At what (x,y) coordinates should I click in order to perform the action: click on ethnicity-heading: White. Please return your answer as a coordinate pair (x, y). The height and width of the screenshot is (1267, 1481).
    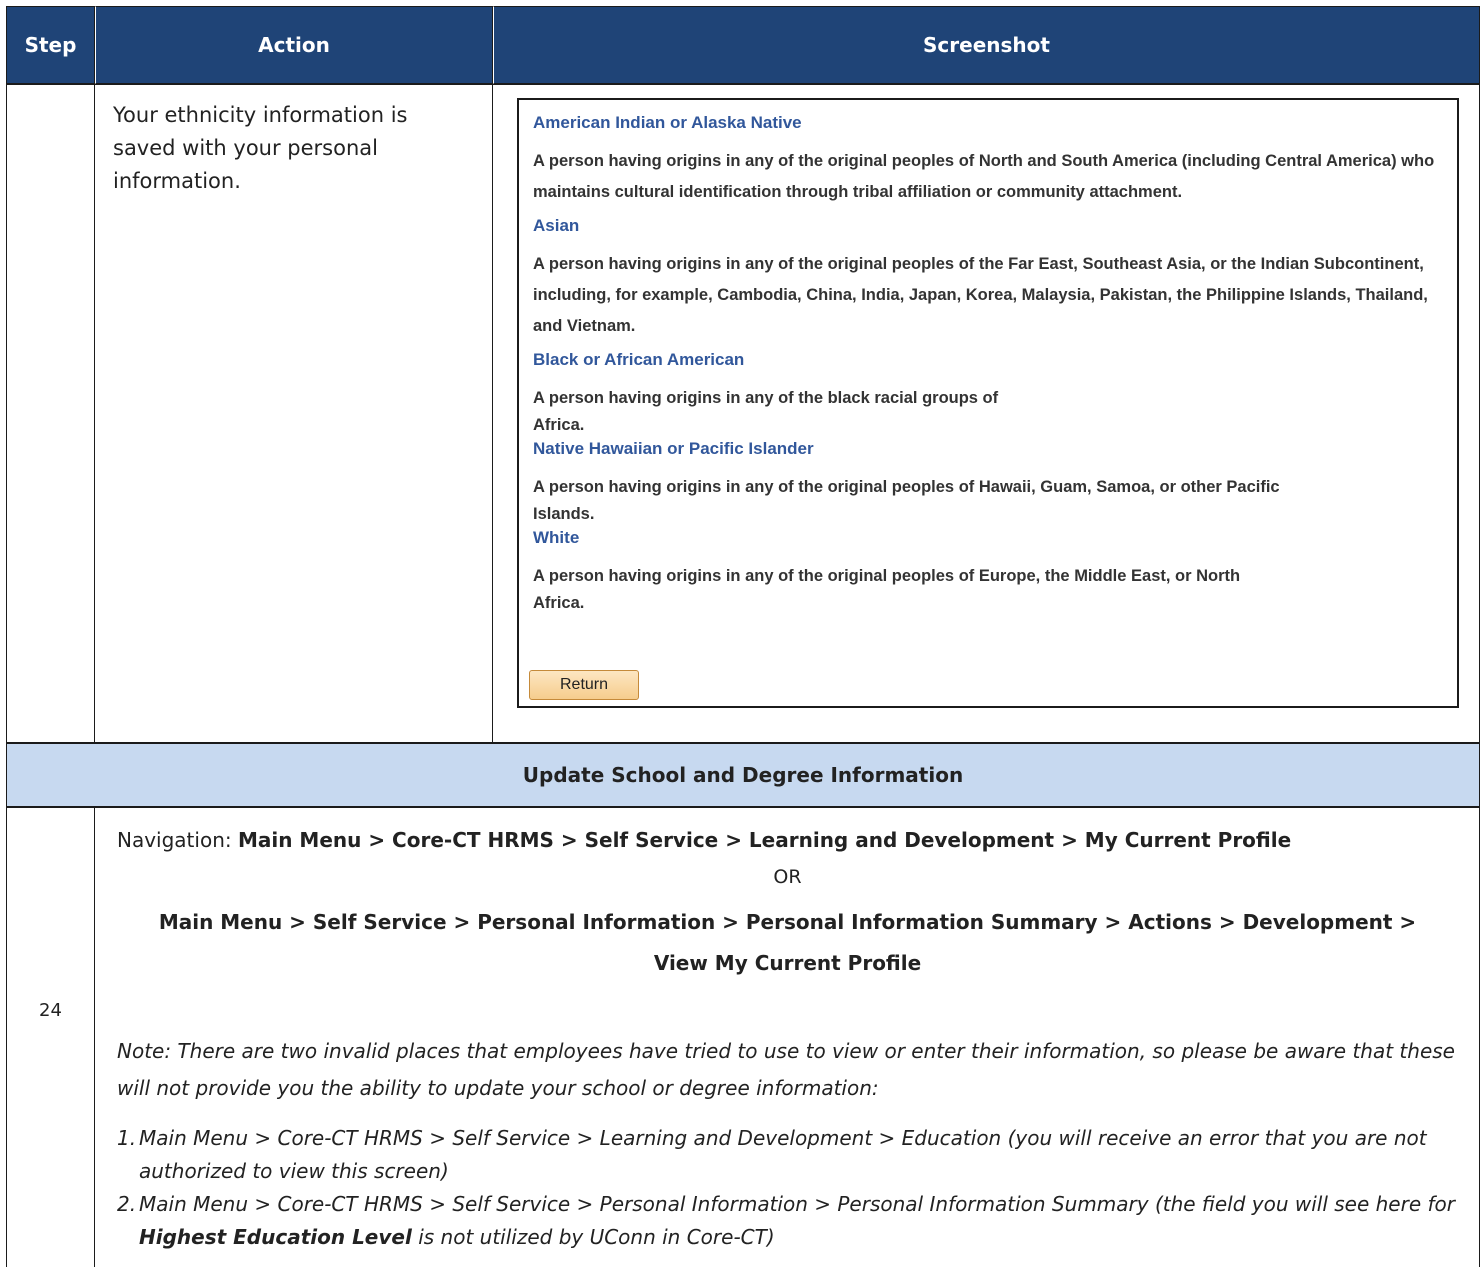
    Looking at the image, I should click on (556, 537).